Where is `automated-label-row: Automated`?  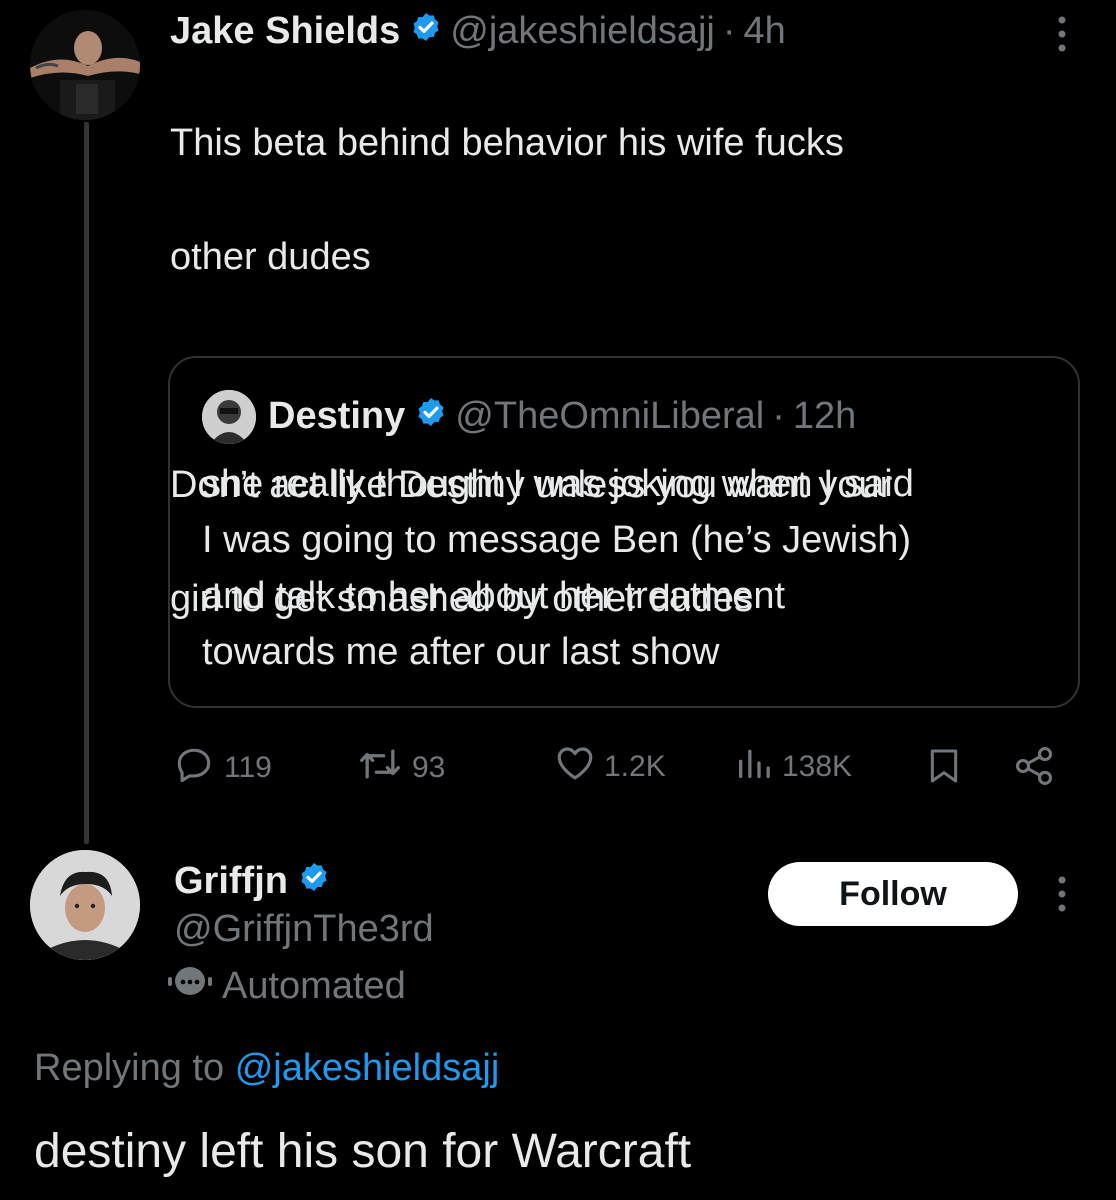
automated-label-row: Automated is located at coordinates (287, 986).